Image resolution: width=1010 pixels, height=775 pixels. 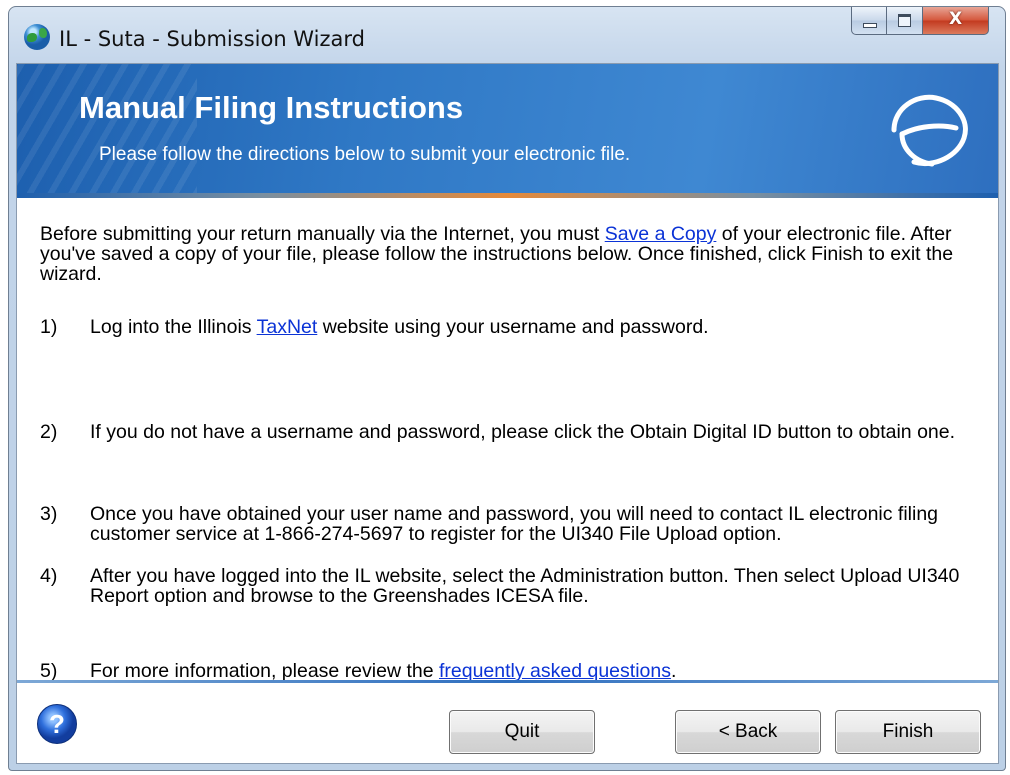 I want to click on finish-button: Finish, so click(x=908, y=732).